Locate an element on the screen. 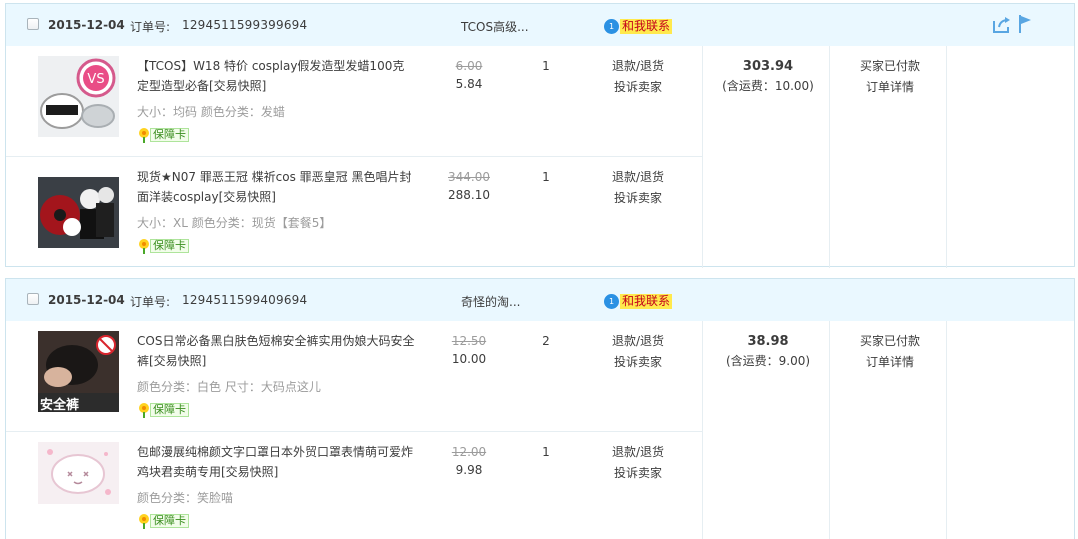 The width and height of the screenshot is (1078, 539). order-total: 303.94 is located at coordinates (768, 66).